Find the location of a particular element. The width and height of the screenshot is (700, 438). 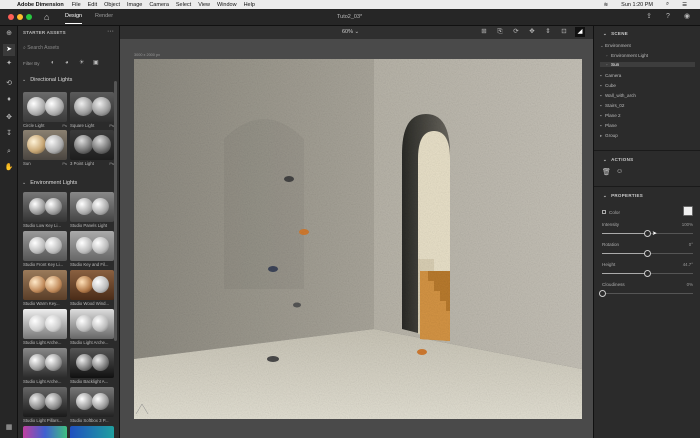

orbit-camera-icon: ⟳ is located at coordinates (516, 32).